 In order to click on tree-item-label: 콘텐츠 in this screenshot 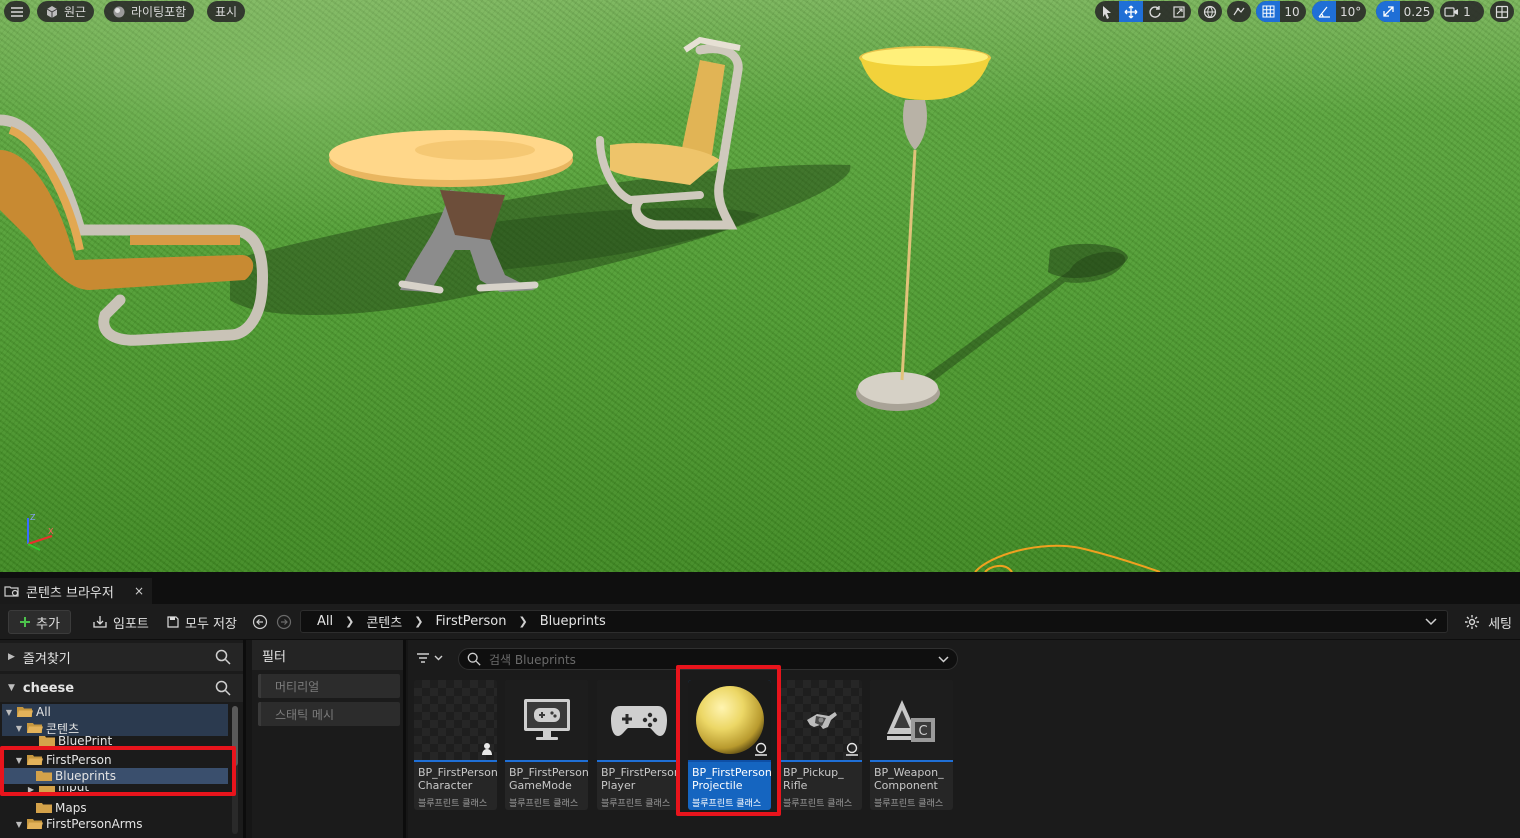, I will do `click(63, 728)`.